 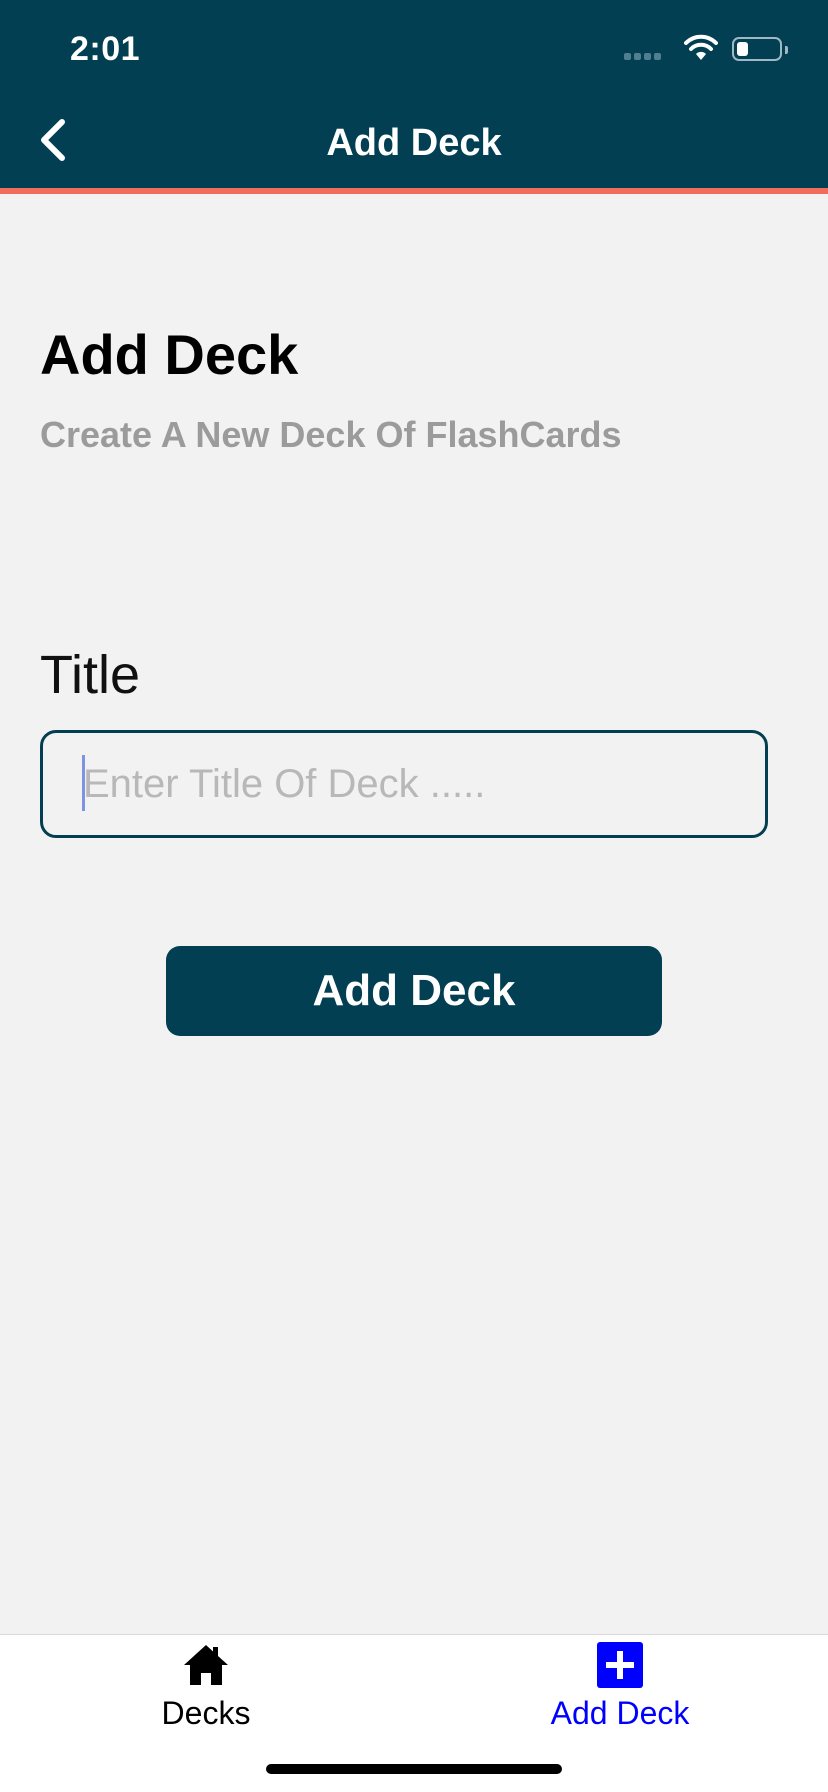 What do you see at coordinates (620, 1713) in the screenshot?
I see `tab-add-deck-label: Add Deck` at bounding box center [620, 1713].